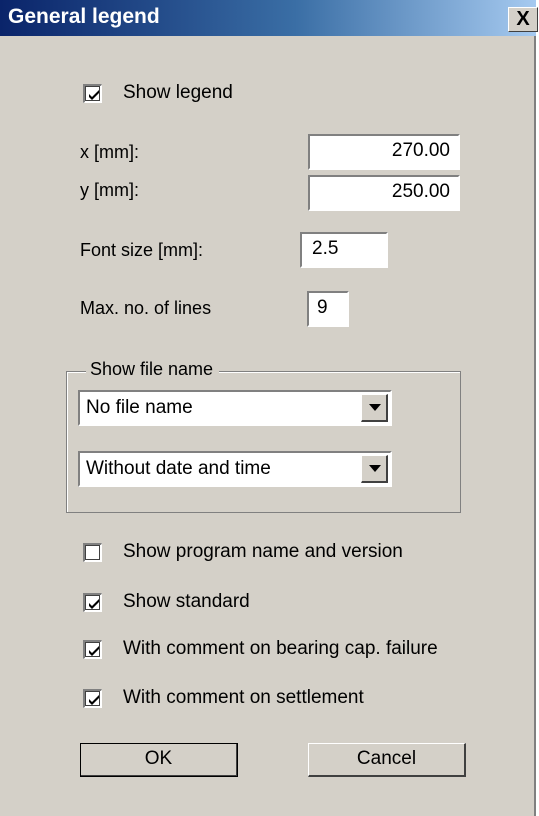 The height and width of the screenshot is (816, 539). Describe the element at coordinates (159, 760) in the screenshot. I see `ok-button: OK` at that location.